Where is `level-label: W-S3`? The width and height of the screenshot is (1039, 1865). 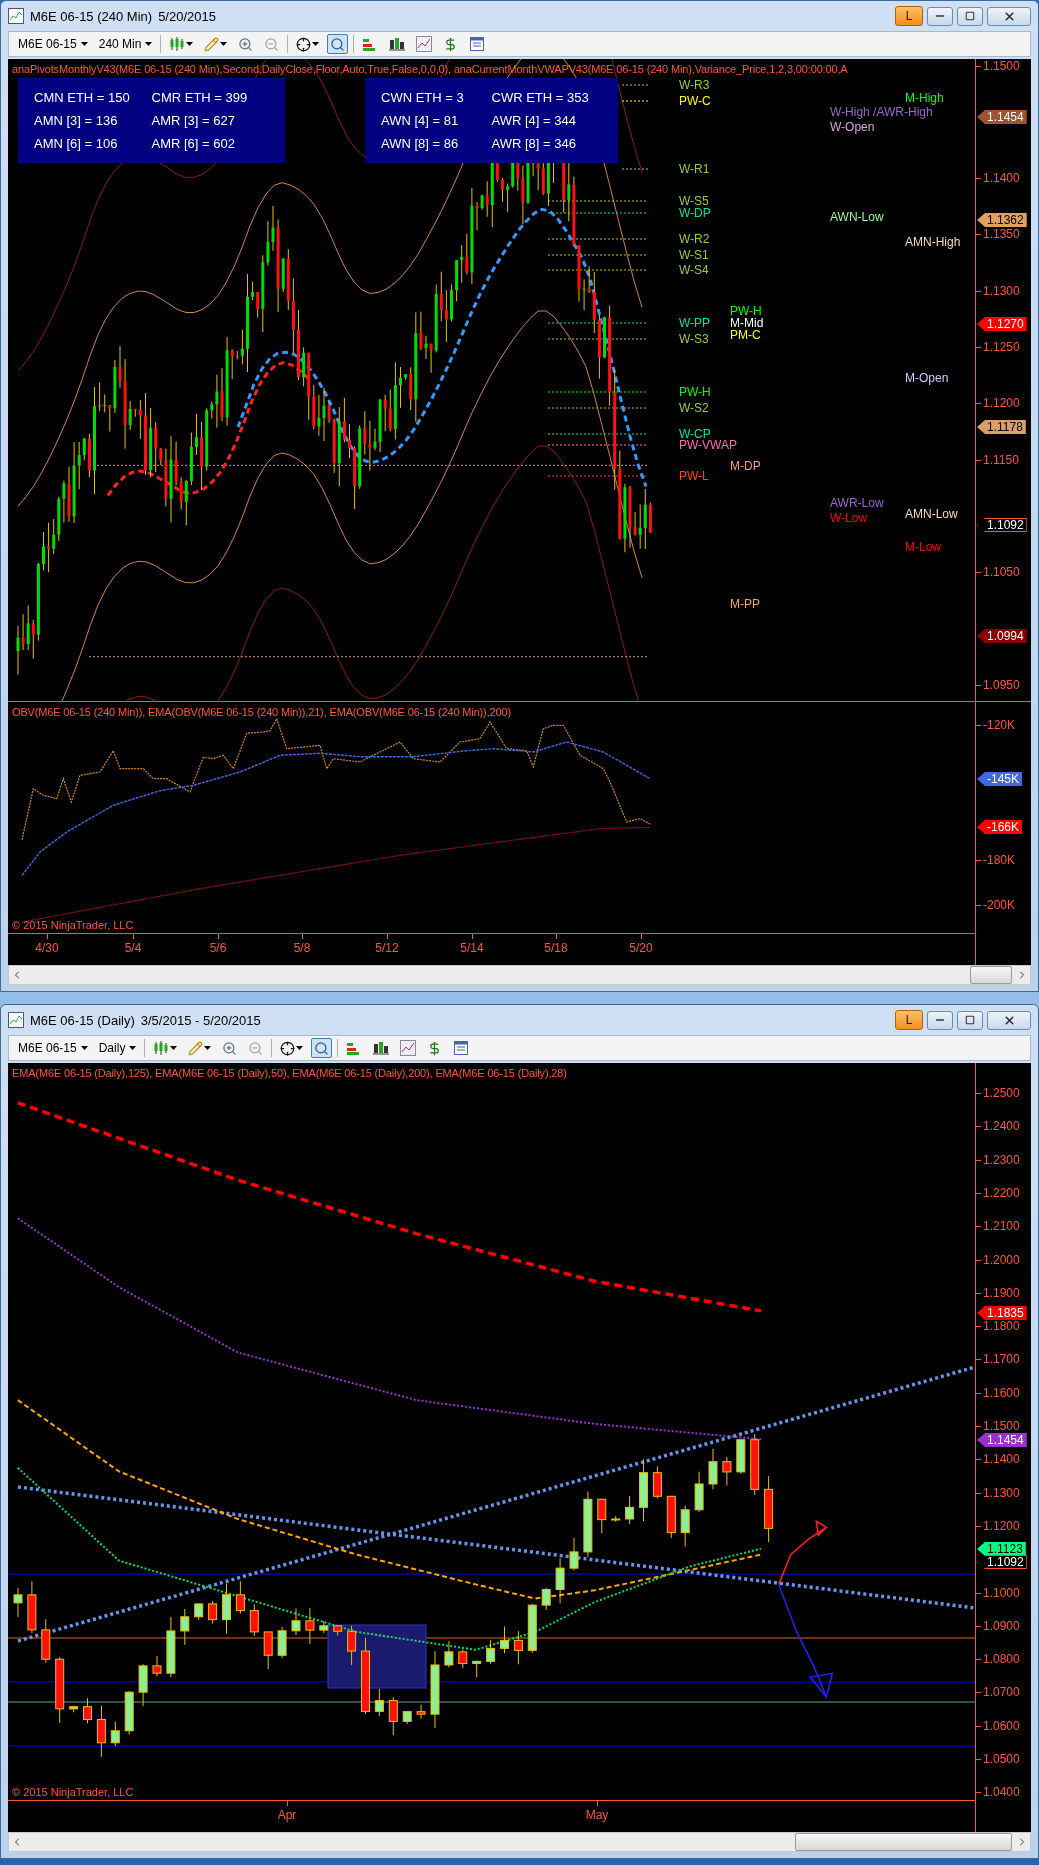
level-label: W-S3 is located at coordinates (694, 339).